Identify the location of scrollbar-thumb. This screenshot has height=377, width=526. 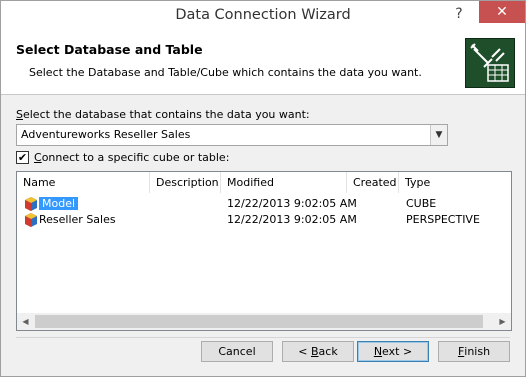
(259, 321).